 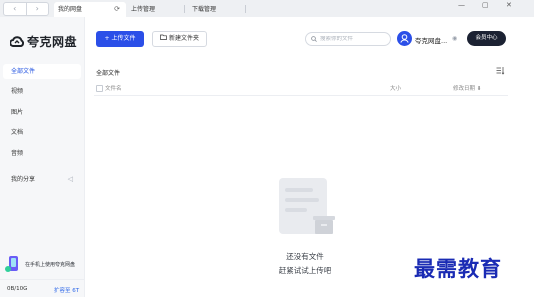 I want to click on logo-text: 夸克网盘, so click(x=52, y=42).